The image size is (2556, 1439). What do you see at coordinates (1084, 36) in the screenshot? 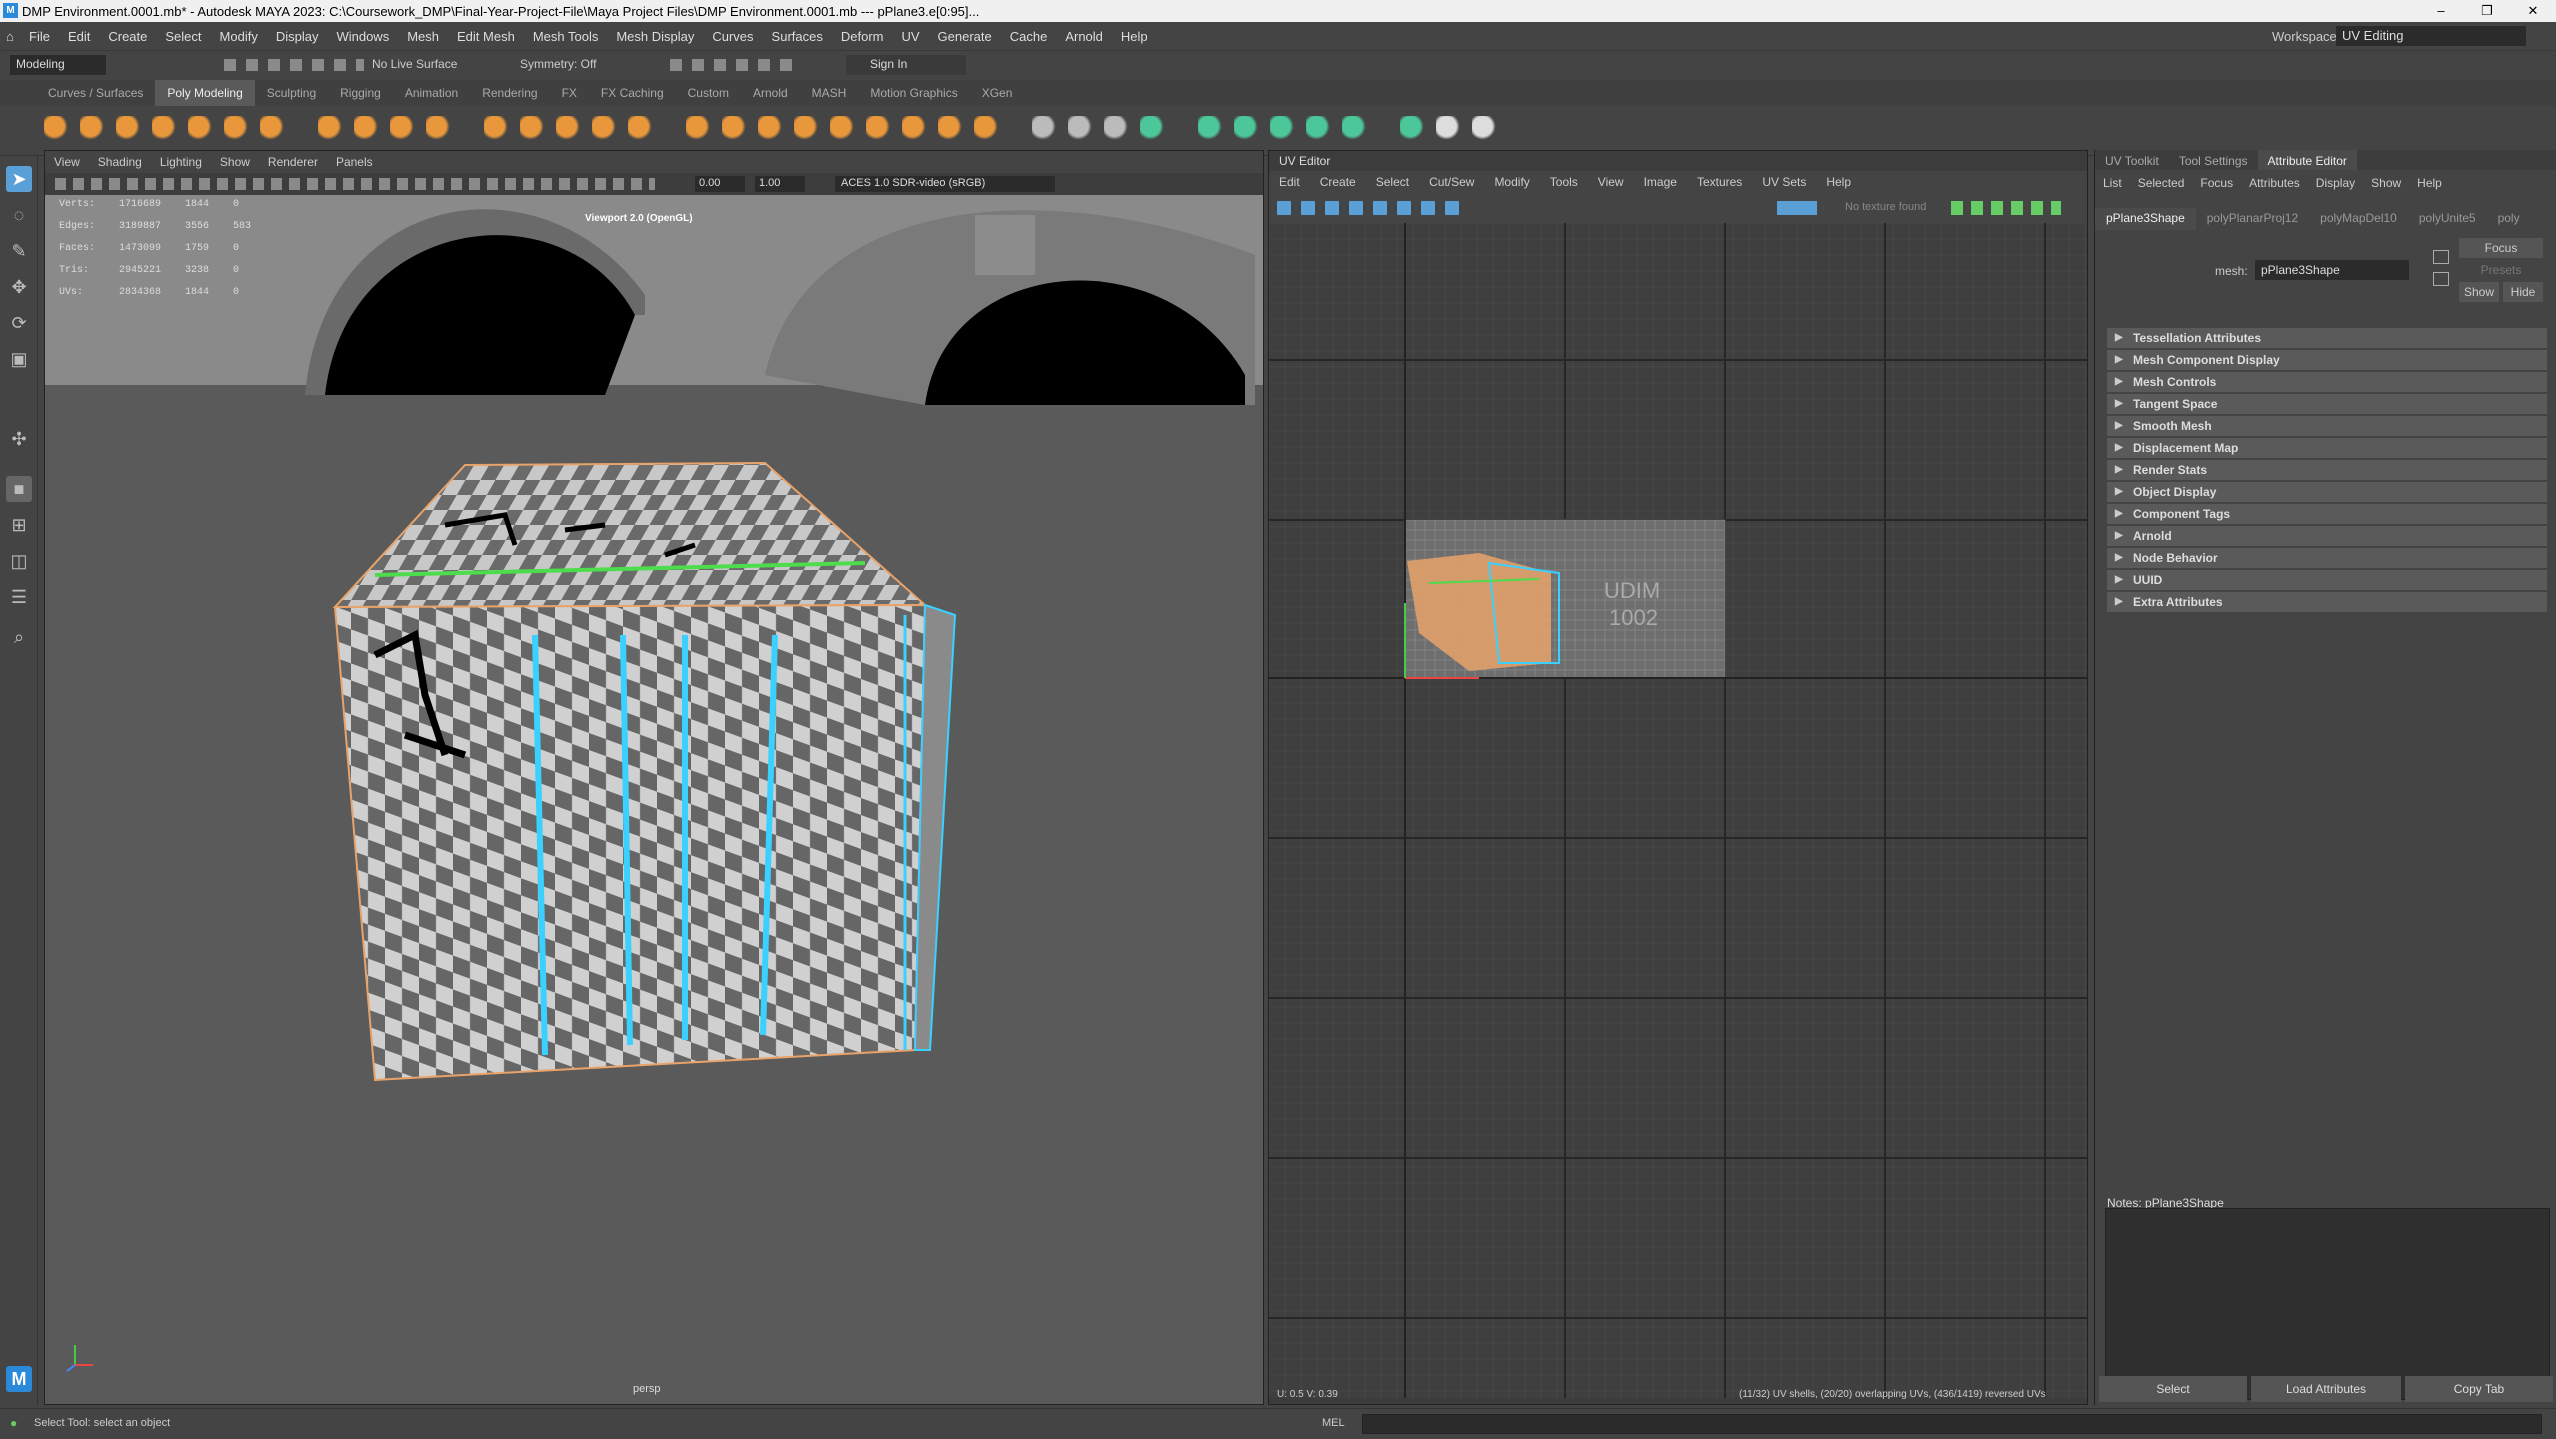
I see `menu-arnold: Arnold` at bounding box center [1084, 36].